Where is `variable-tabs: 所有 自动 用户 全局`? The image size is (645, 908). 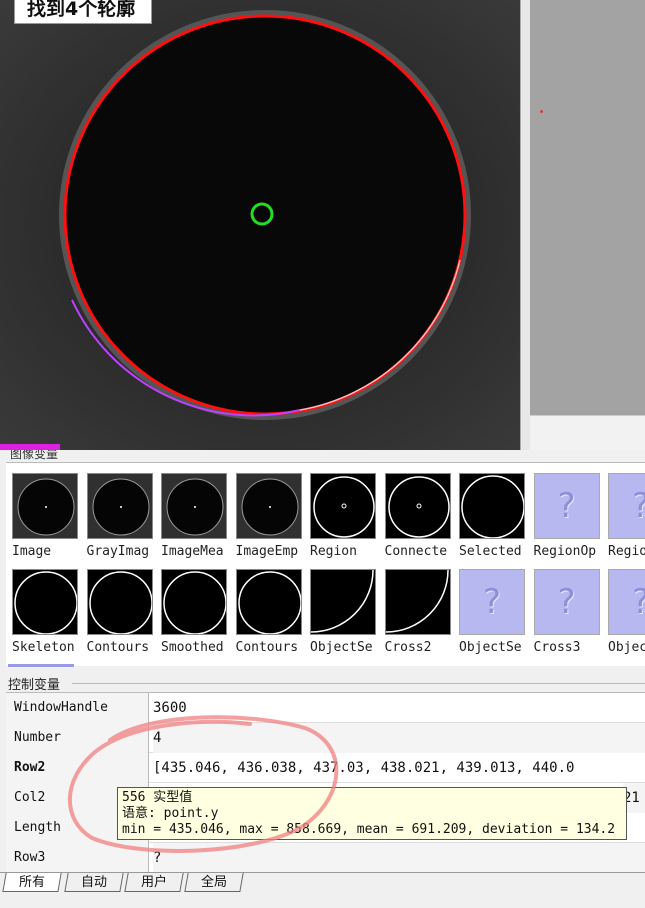 variable-tabs: 所有 自动 用户 全局 is located at coordinates (322, 882).